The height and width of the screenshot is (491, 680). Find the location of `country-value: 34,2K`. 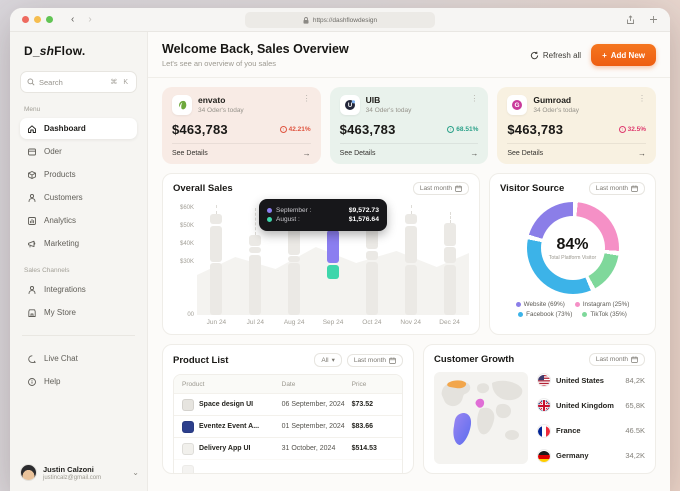

country-value: 34,2K is located at coordinates (635, 456).